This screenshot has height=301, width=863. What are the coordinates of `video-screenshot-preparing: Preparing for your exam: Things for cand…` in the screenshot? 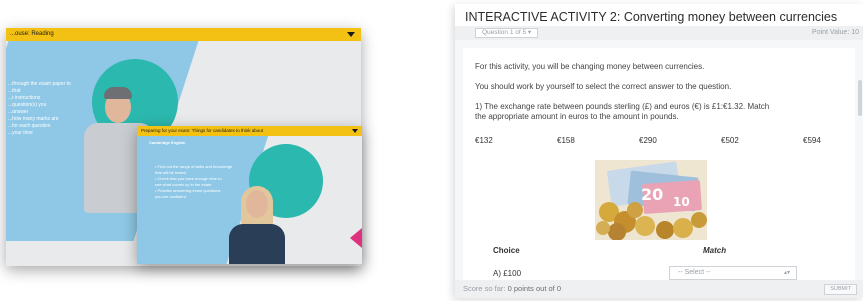 It's located at (249, 195).